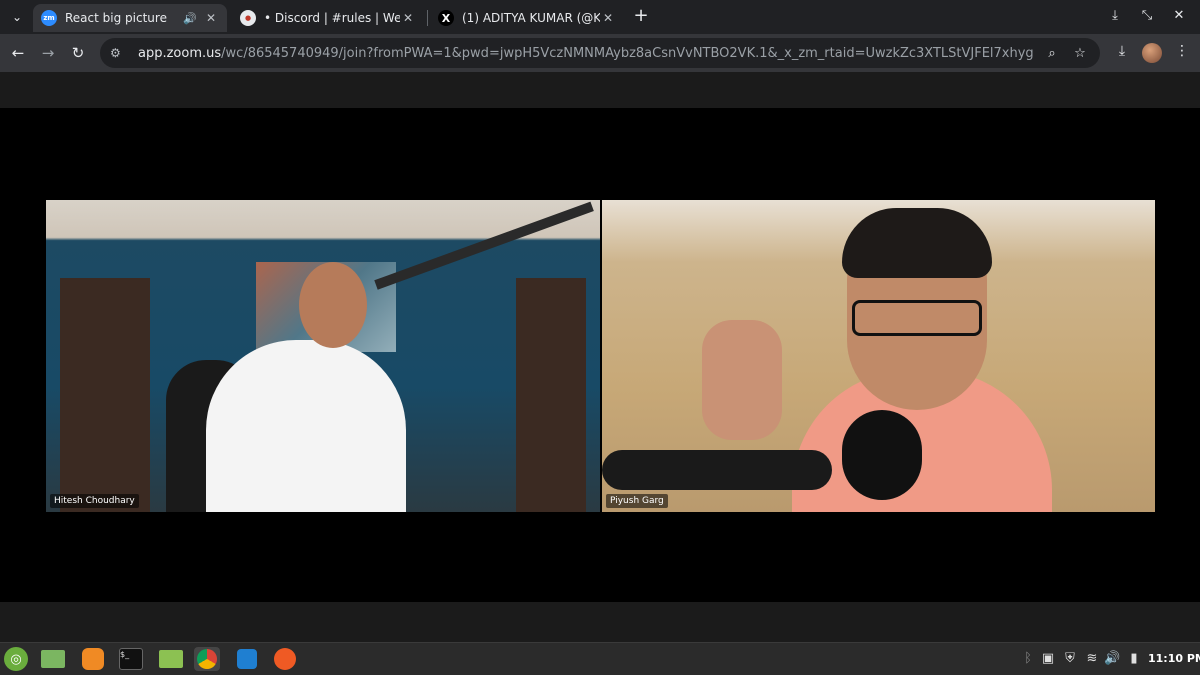 The width and height of the screenshot is (1200, 675). I want to click on os-taskbar: ◎ $_ ᛒ ▣ ⛨ ≋ 🔊 ▮ 11:10 PM, so click(600, 658).